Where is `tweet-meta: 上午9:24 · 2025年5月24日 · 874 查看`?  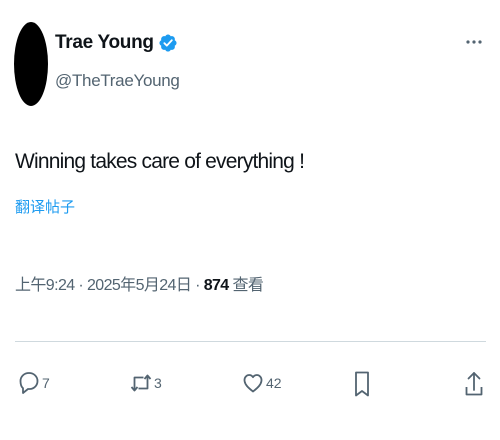
tweet-meta: 上午9:24 · 2025年5月24日 · 874 查看 is located at coordinates (139, 286).